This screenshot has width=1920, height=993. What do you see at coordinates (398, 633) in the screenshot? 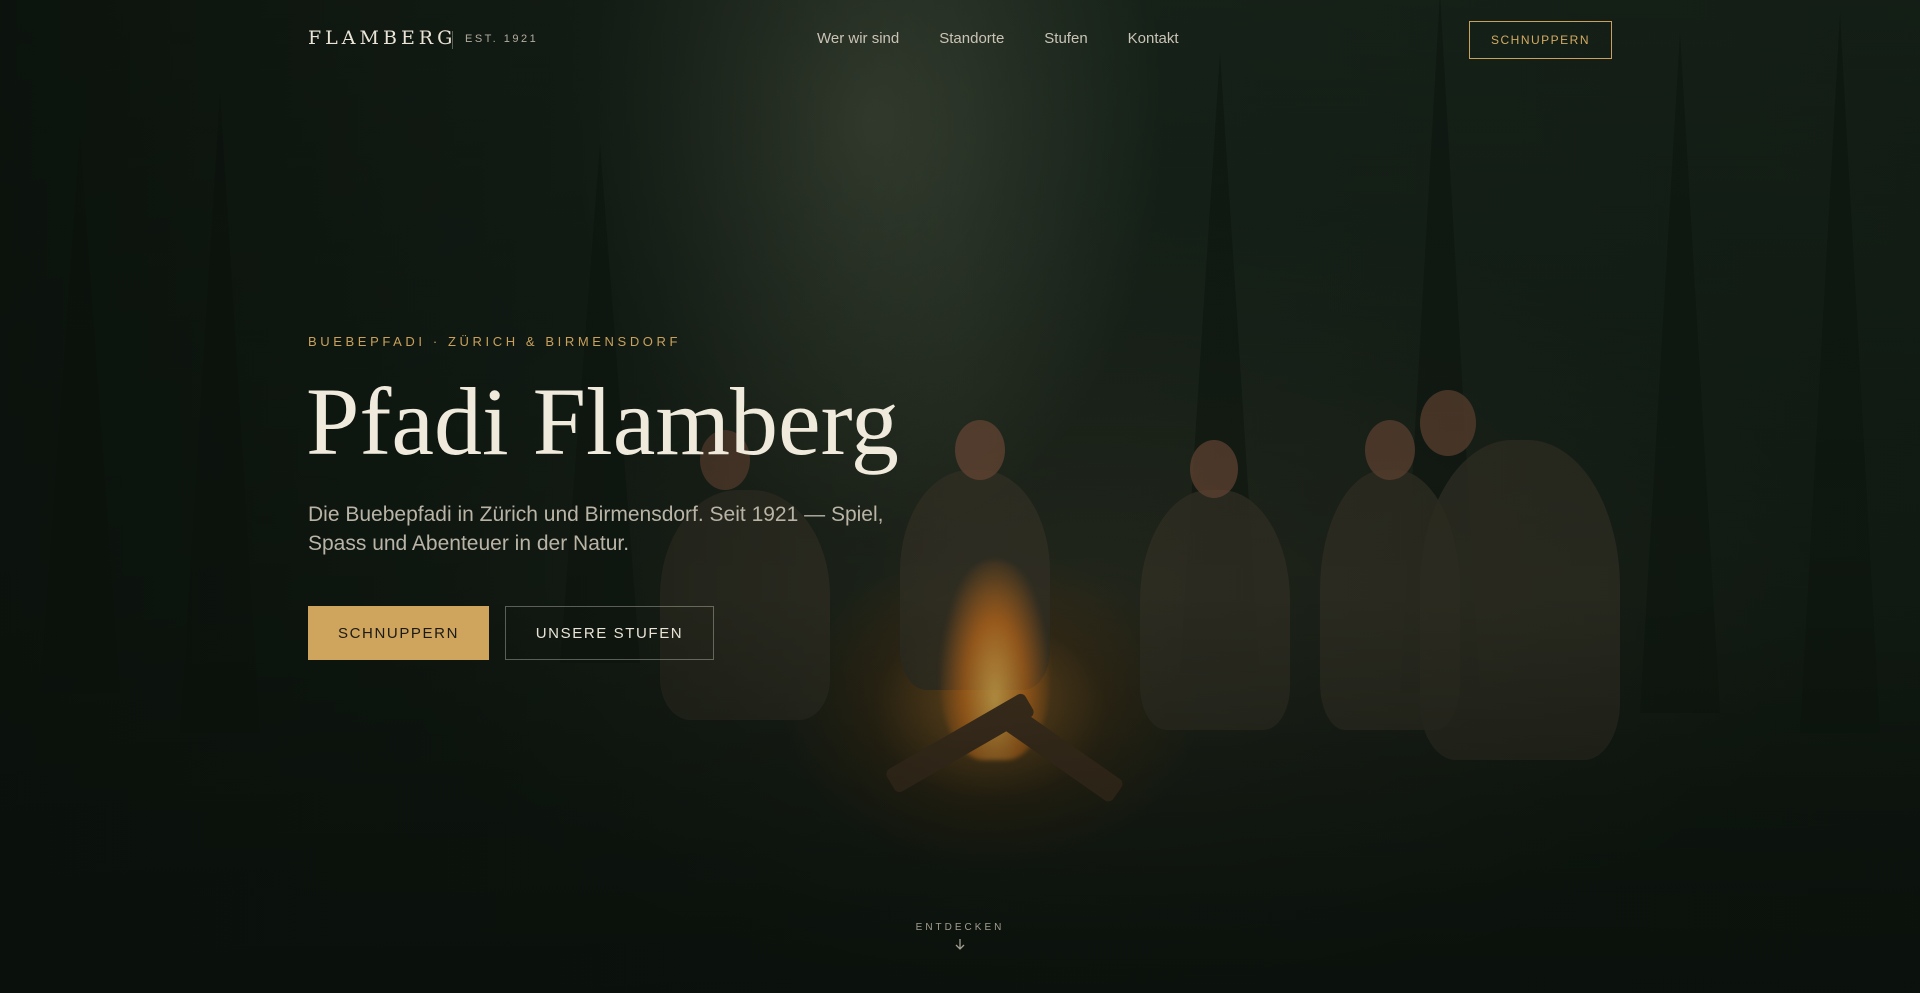
I see `schnuppern-button: SCHNUPPERN` at bounding box center [398, 633].